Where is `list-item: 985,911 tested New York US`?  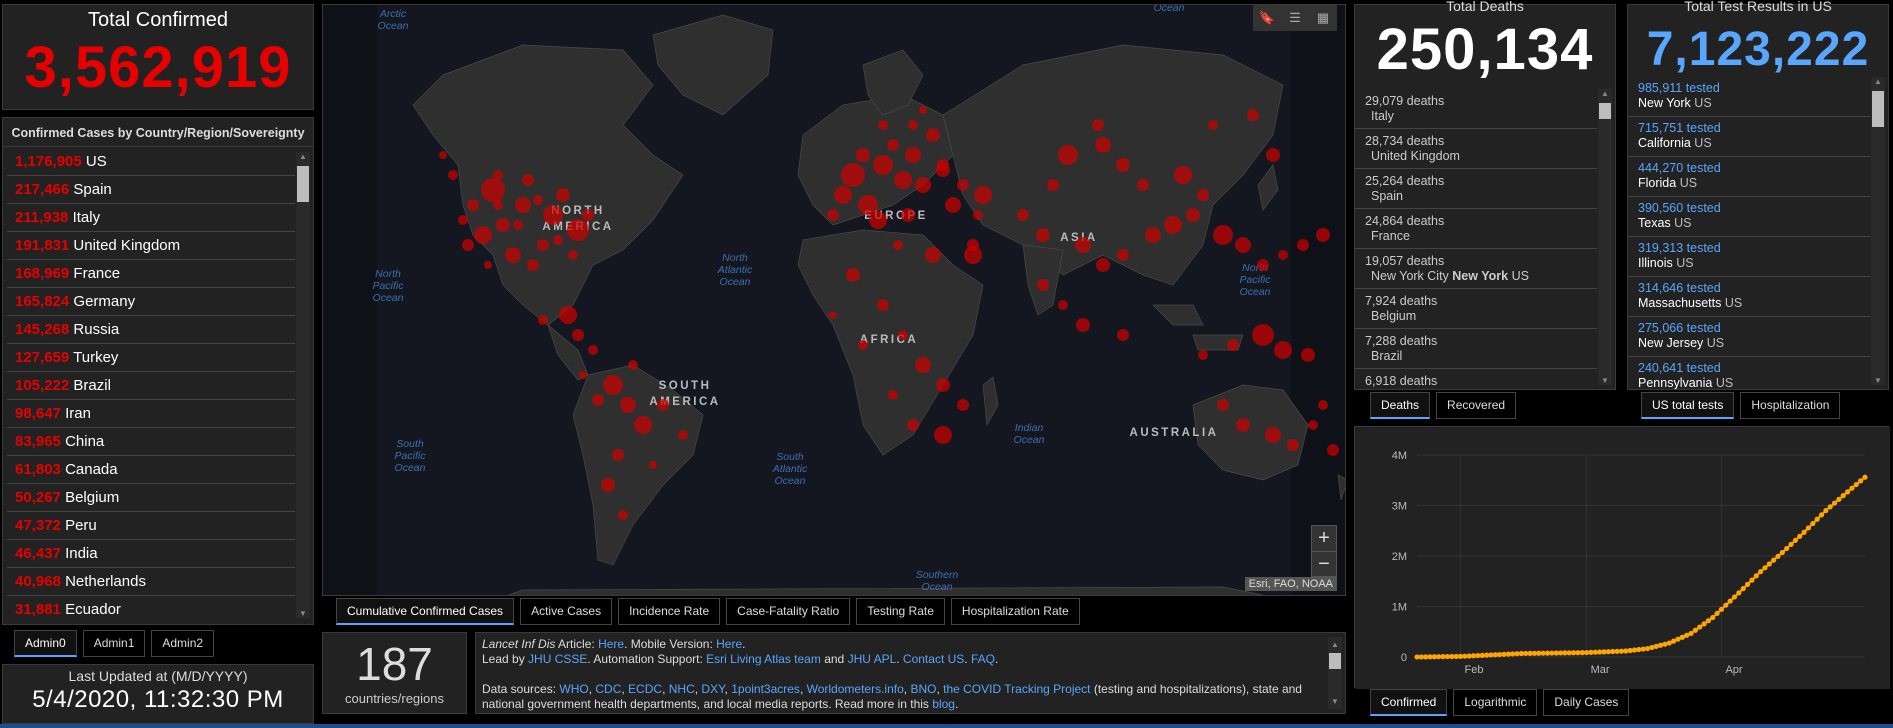 list-item: 985,911 tested New York US is located at coordinates (1749, 97).